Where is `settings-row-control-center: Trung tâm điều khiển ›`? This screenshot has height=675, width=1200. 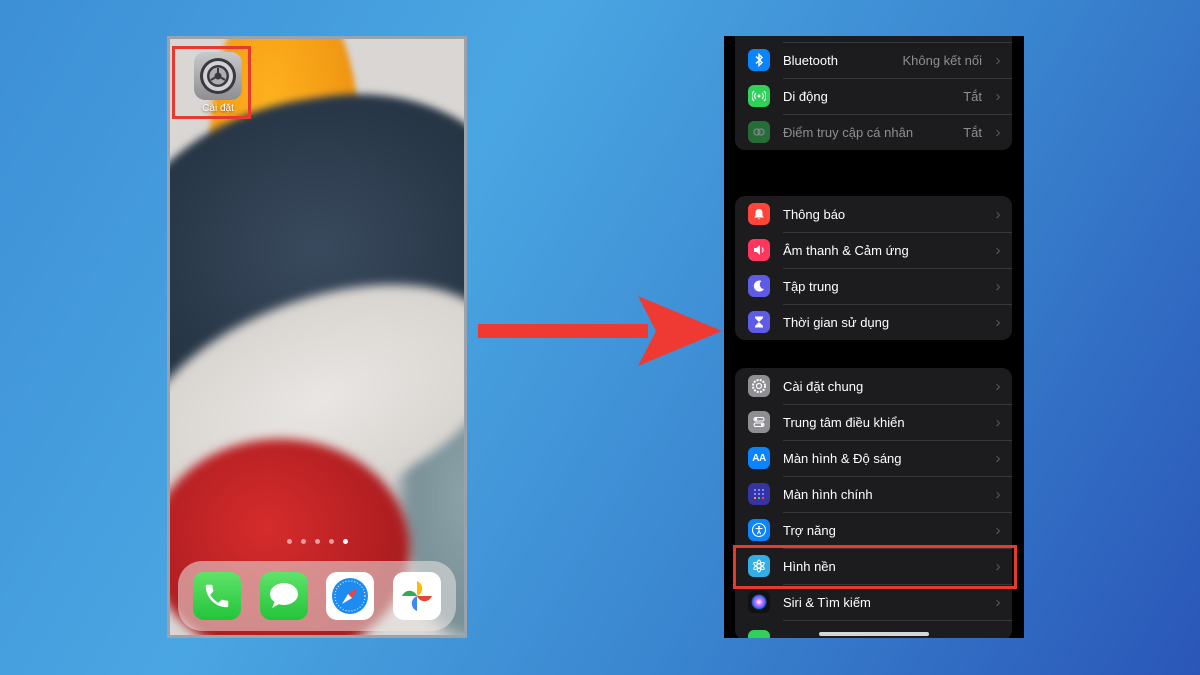 settings-row-control-center: Trung tâm điều khiển › is located at coordinates (873, 422).